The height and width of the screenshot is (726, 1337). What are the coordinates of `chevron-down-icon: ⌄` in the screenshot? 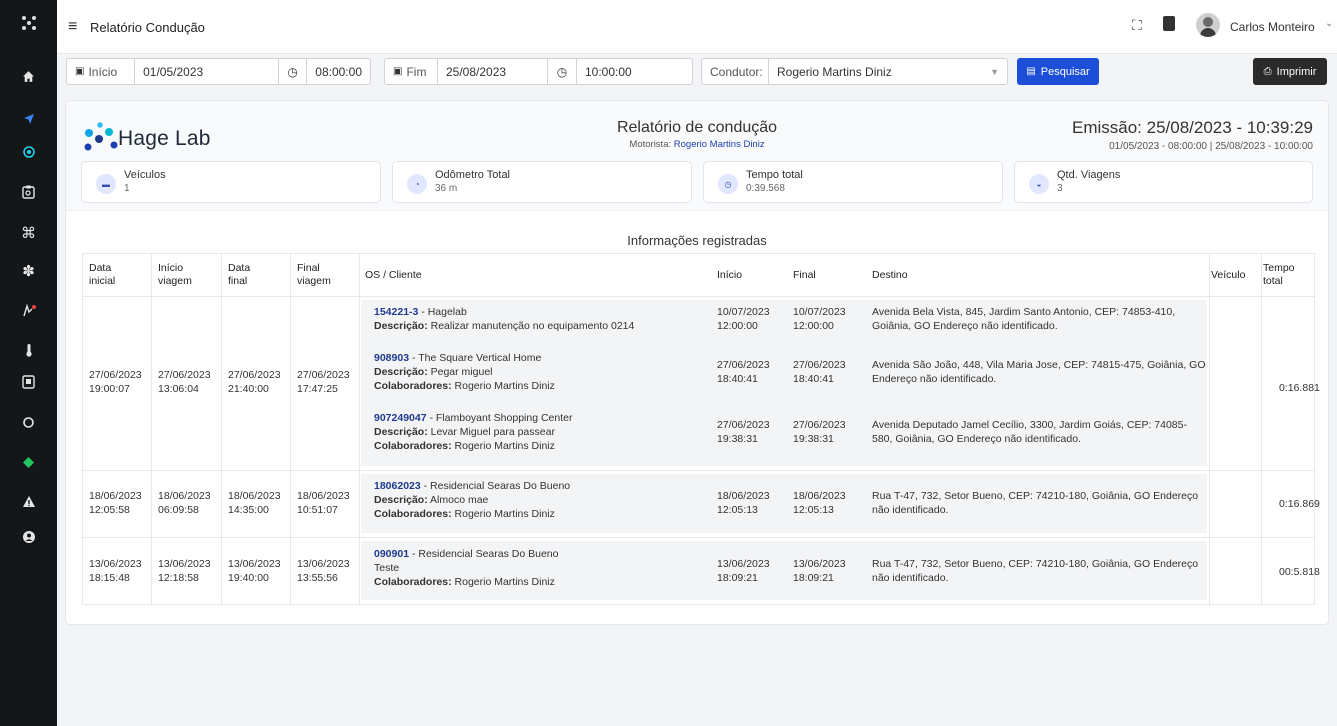 It's located at (1329, 23).